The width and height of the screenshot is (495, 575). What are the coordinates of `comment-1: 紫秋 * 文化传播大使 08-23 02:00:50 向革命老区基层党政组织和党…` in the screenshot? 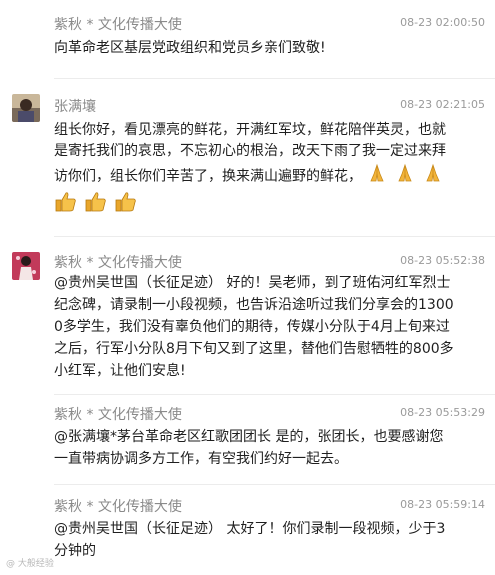 It's located at (247, 35).